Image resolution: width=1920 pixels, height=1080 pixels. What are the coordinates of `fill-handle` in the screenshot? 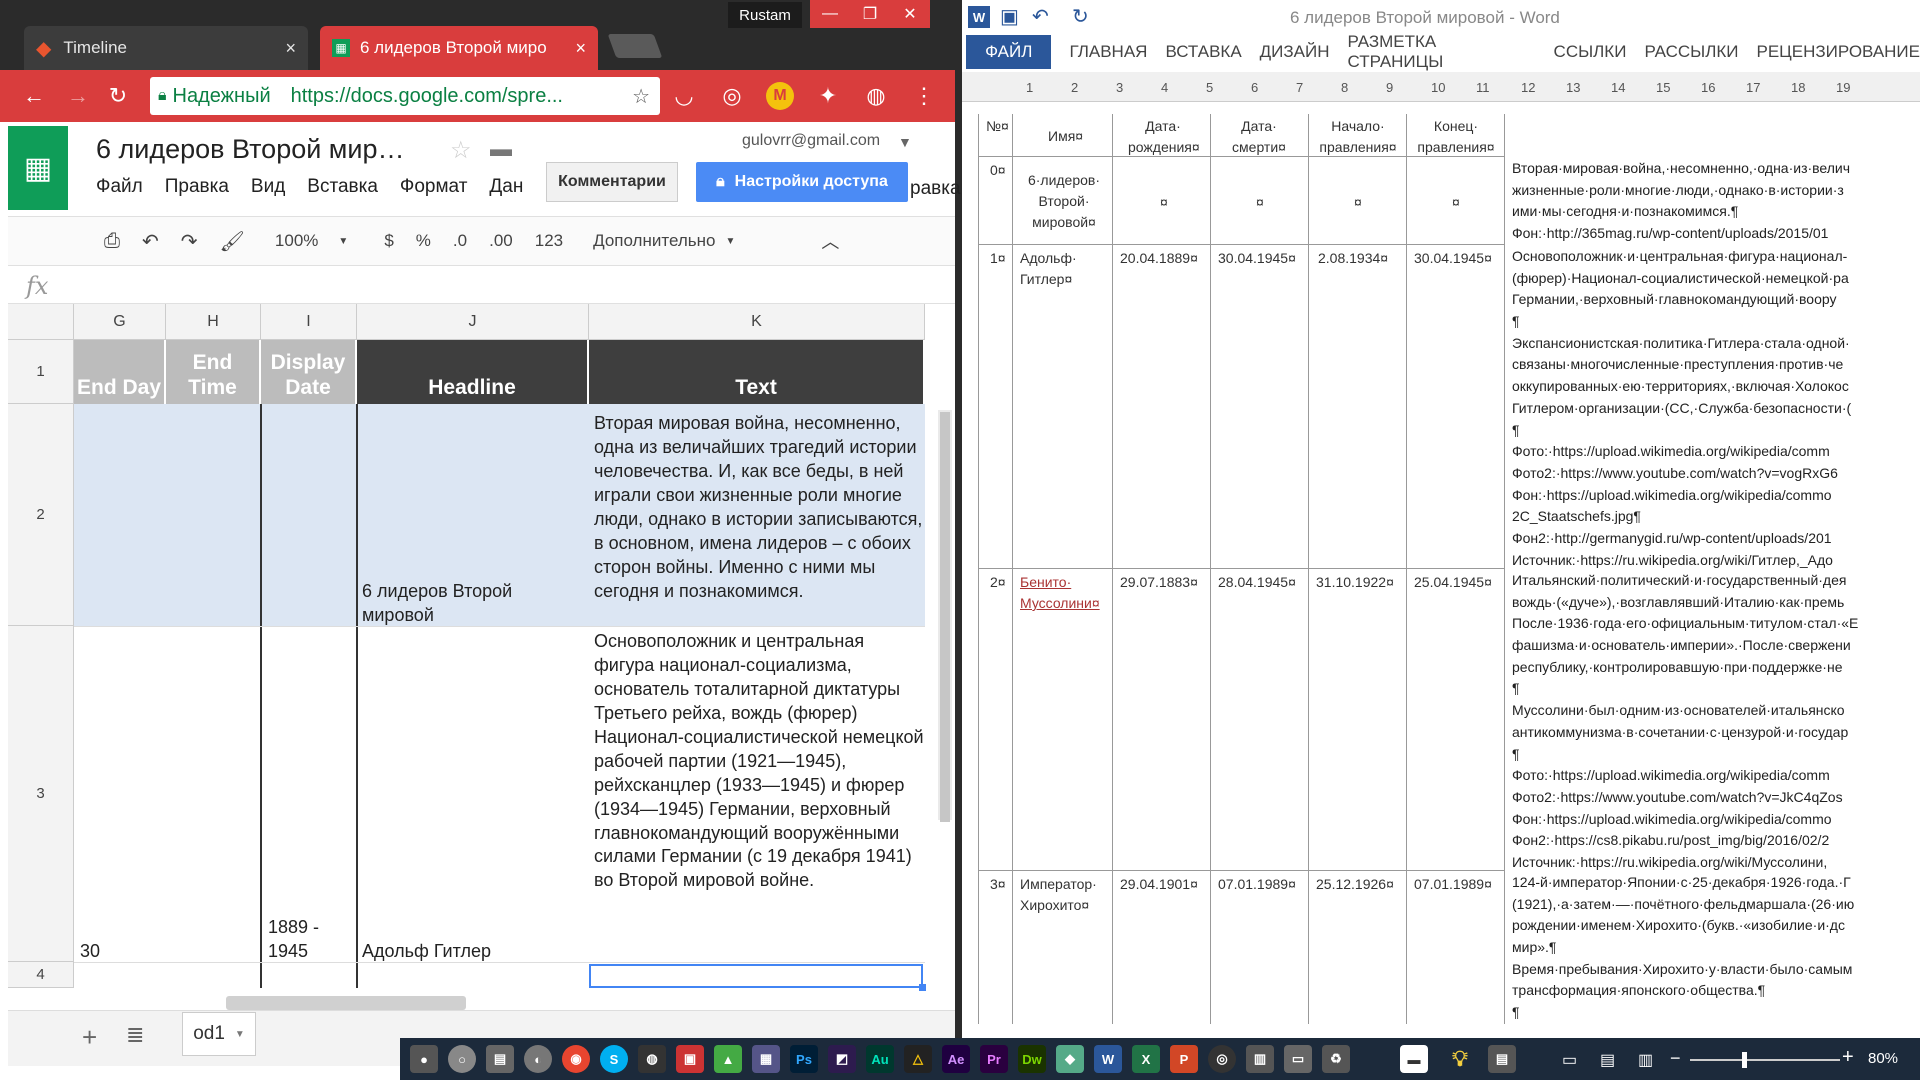 It's located at (922, 987).